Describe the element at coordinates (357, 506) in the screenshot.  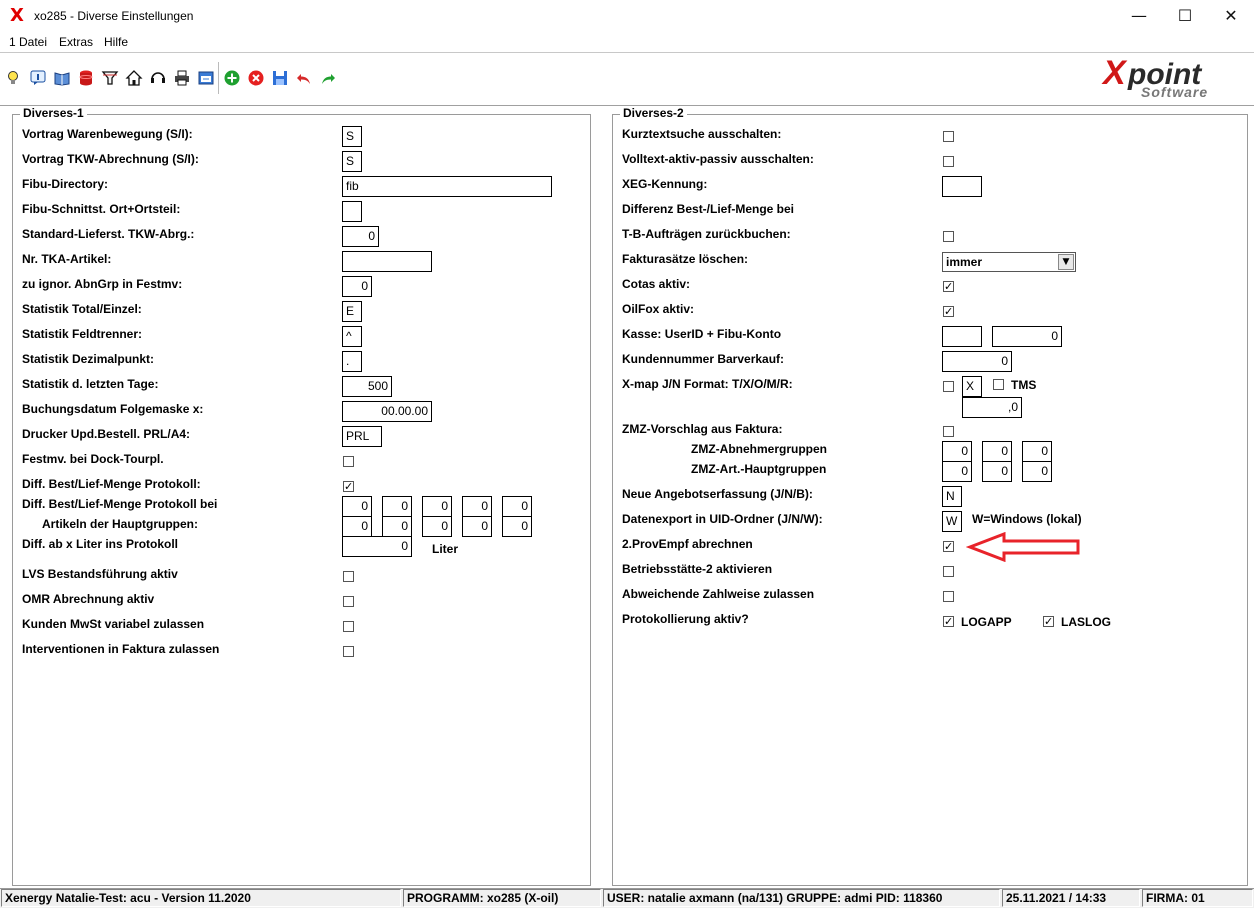
I see `field-hauptgruppe-1-1: 0` at that location.